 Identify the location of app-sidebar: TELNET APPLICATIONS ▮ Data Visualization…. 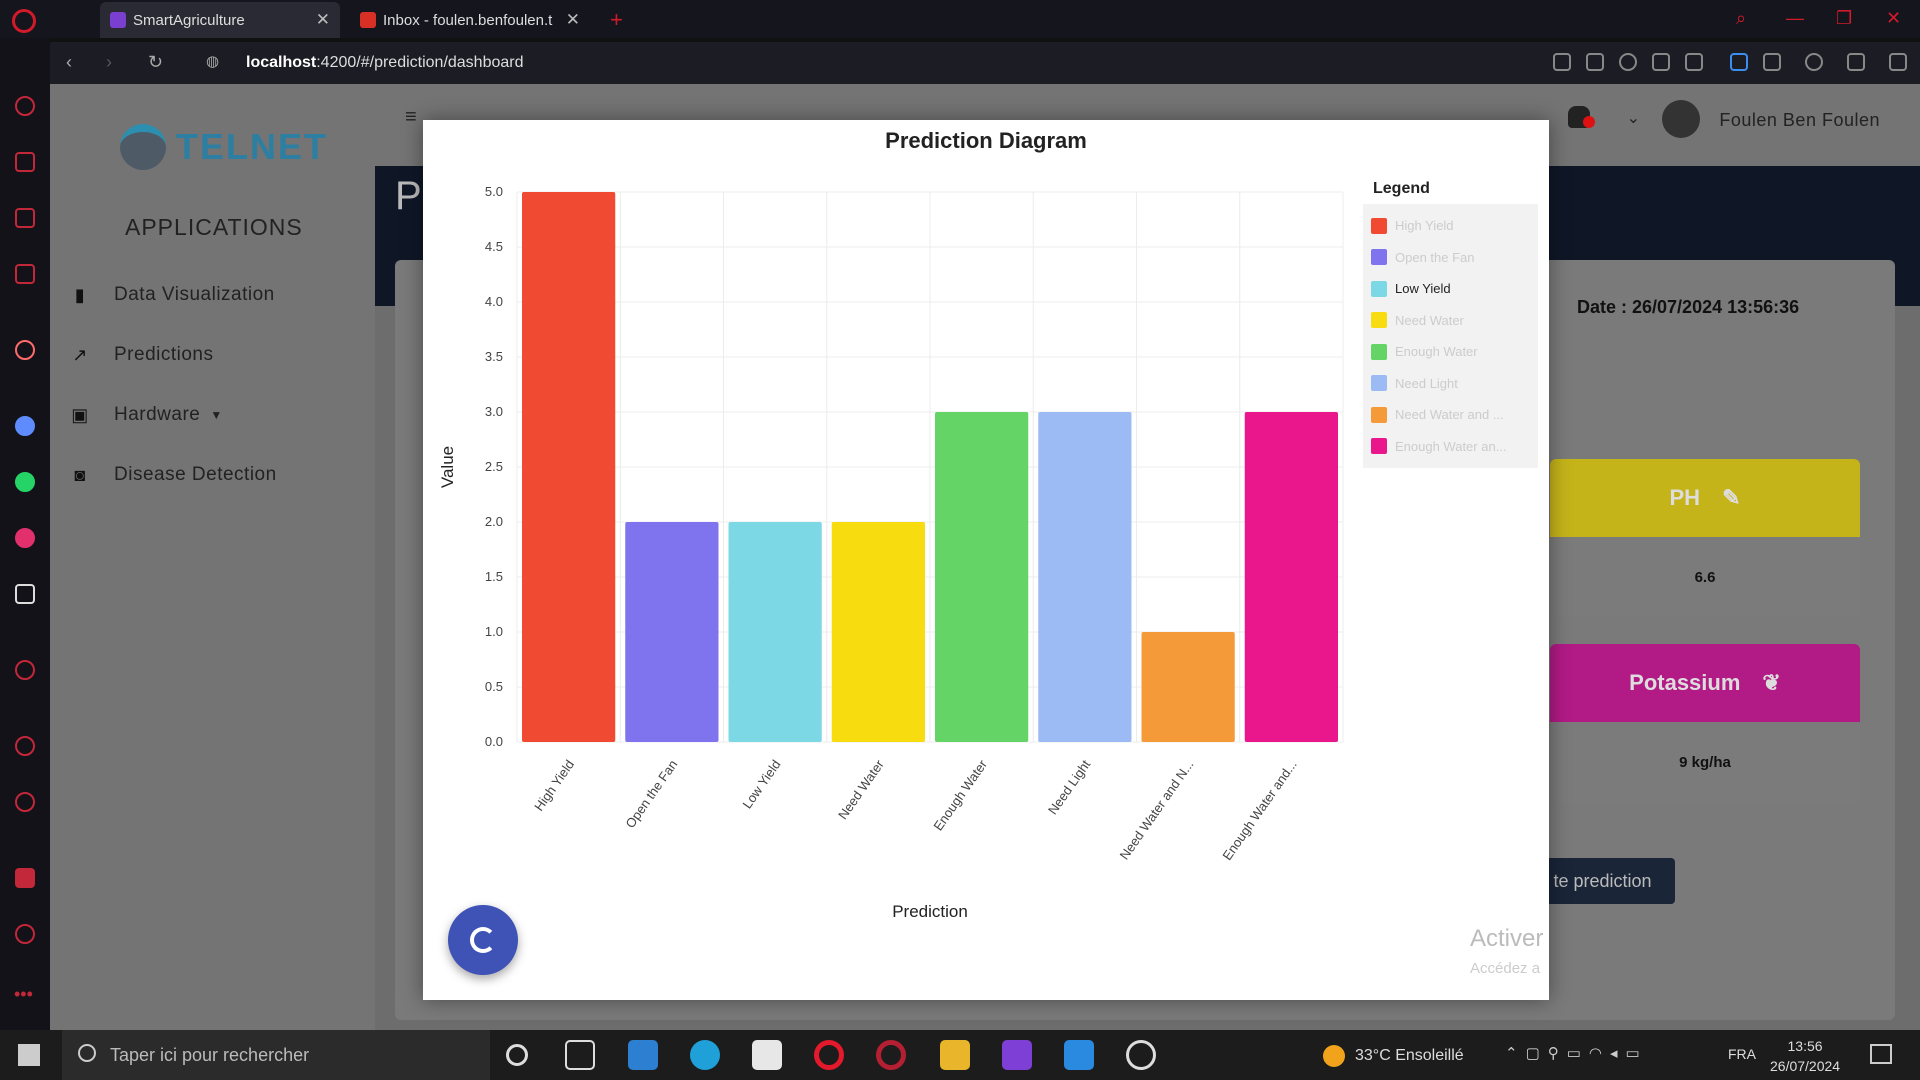
(212, 557).